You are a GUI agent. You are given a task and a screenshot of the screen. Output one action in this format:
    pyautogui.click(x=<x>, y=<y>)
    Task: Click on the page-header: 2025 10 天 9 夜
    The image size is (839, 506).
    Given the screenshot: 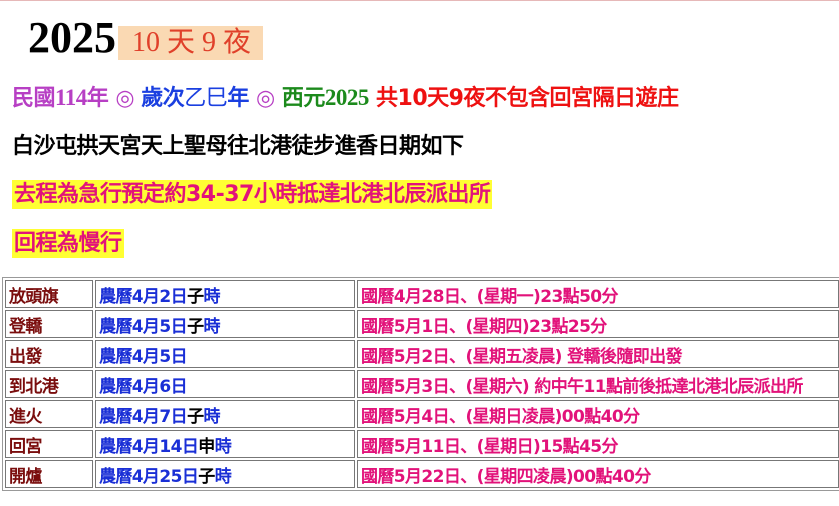 What is the action you would take?
    pyautogui.click(x=146, y=37)
    